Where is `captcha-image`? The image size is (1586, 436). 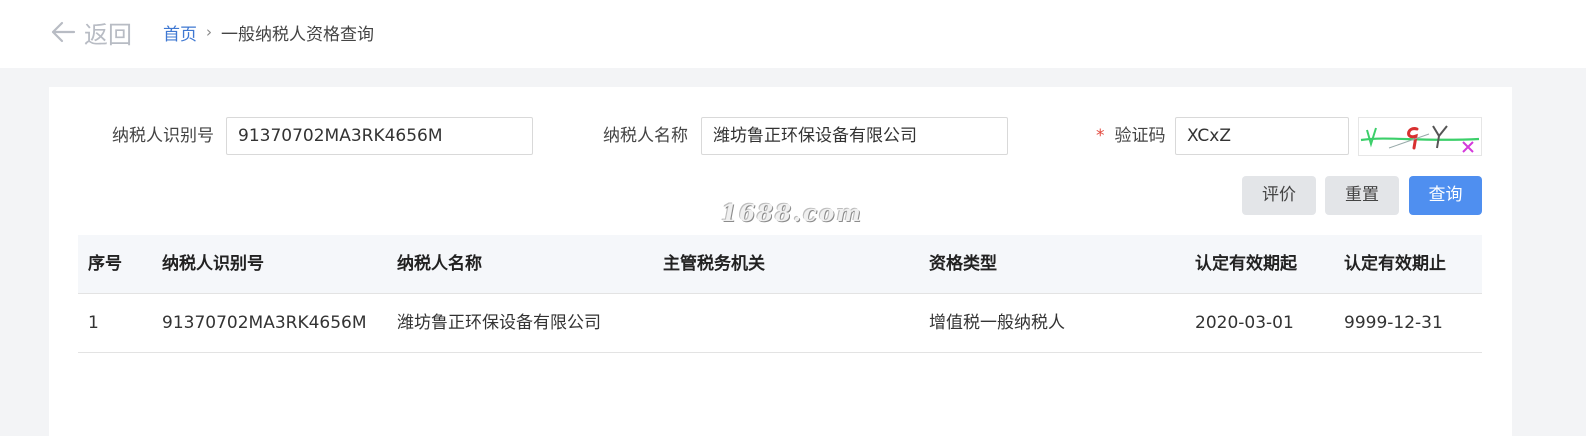 captcha-image is located at coordinates (1420, 136).